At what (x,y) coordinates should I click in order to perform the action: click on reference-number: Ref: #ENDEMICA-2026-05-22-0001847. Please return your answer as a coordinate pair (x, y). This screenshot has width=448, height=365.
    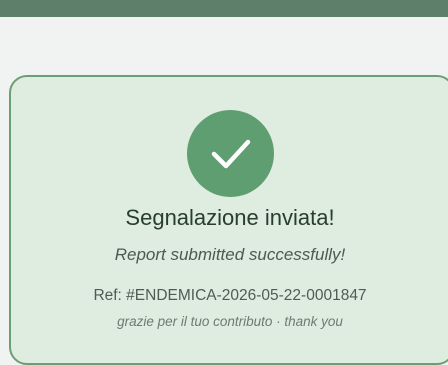
    Looking at the image, I should click on (230, 295).